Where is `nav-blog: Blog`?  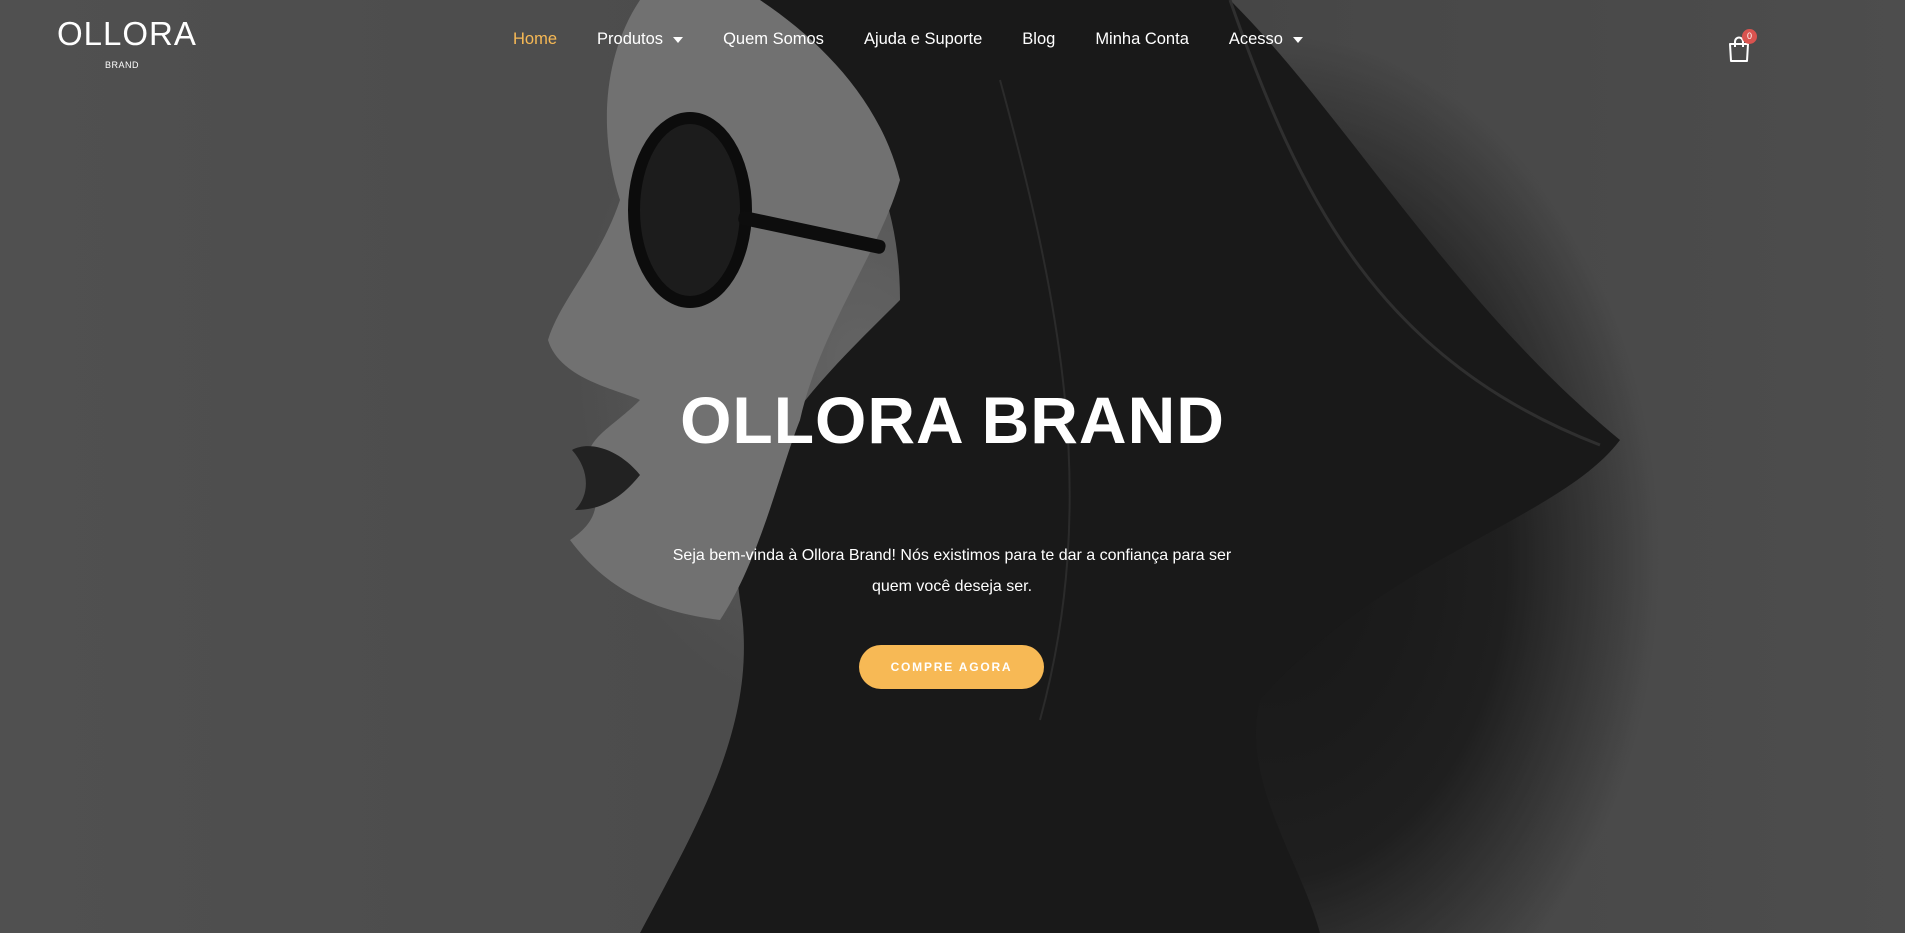 nav-blog: Blog is located at coordinates (1038, 39).